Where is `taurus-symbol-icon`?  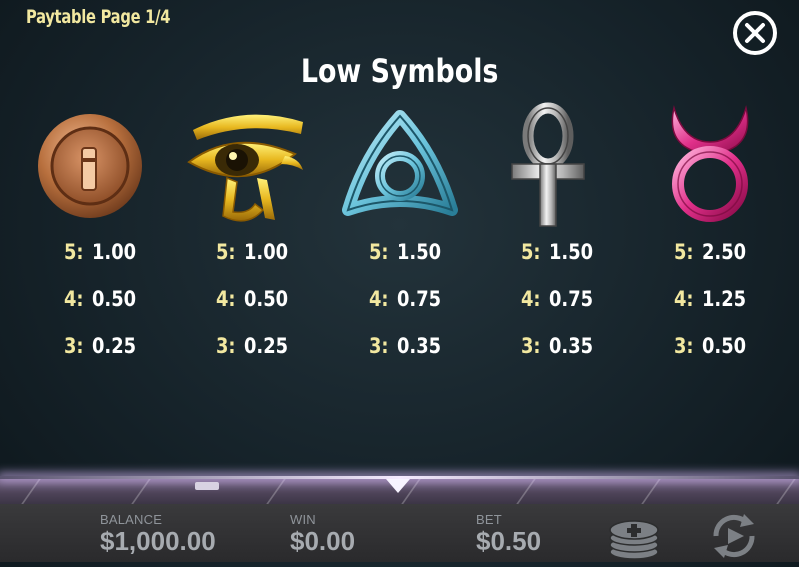
taurus-symbol-icon is located at coordinates (710, 163).